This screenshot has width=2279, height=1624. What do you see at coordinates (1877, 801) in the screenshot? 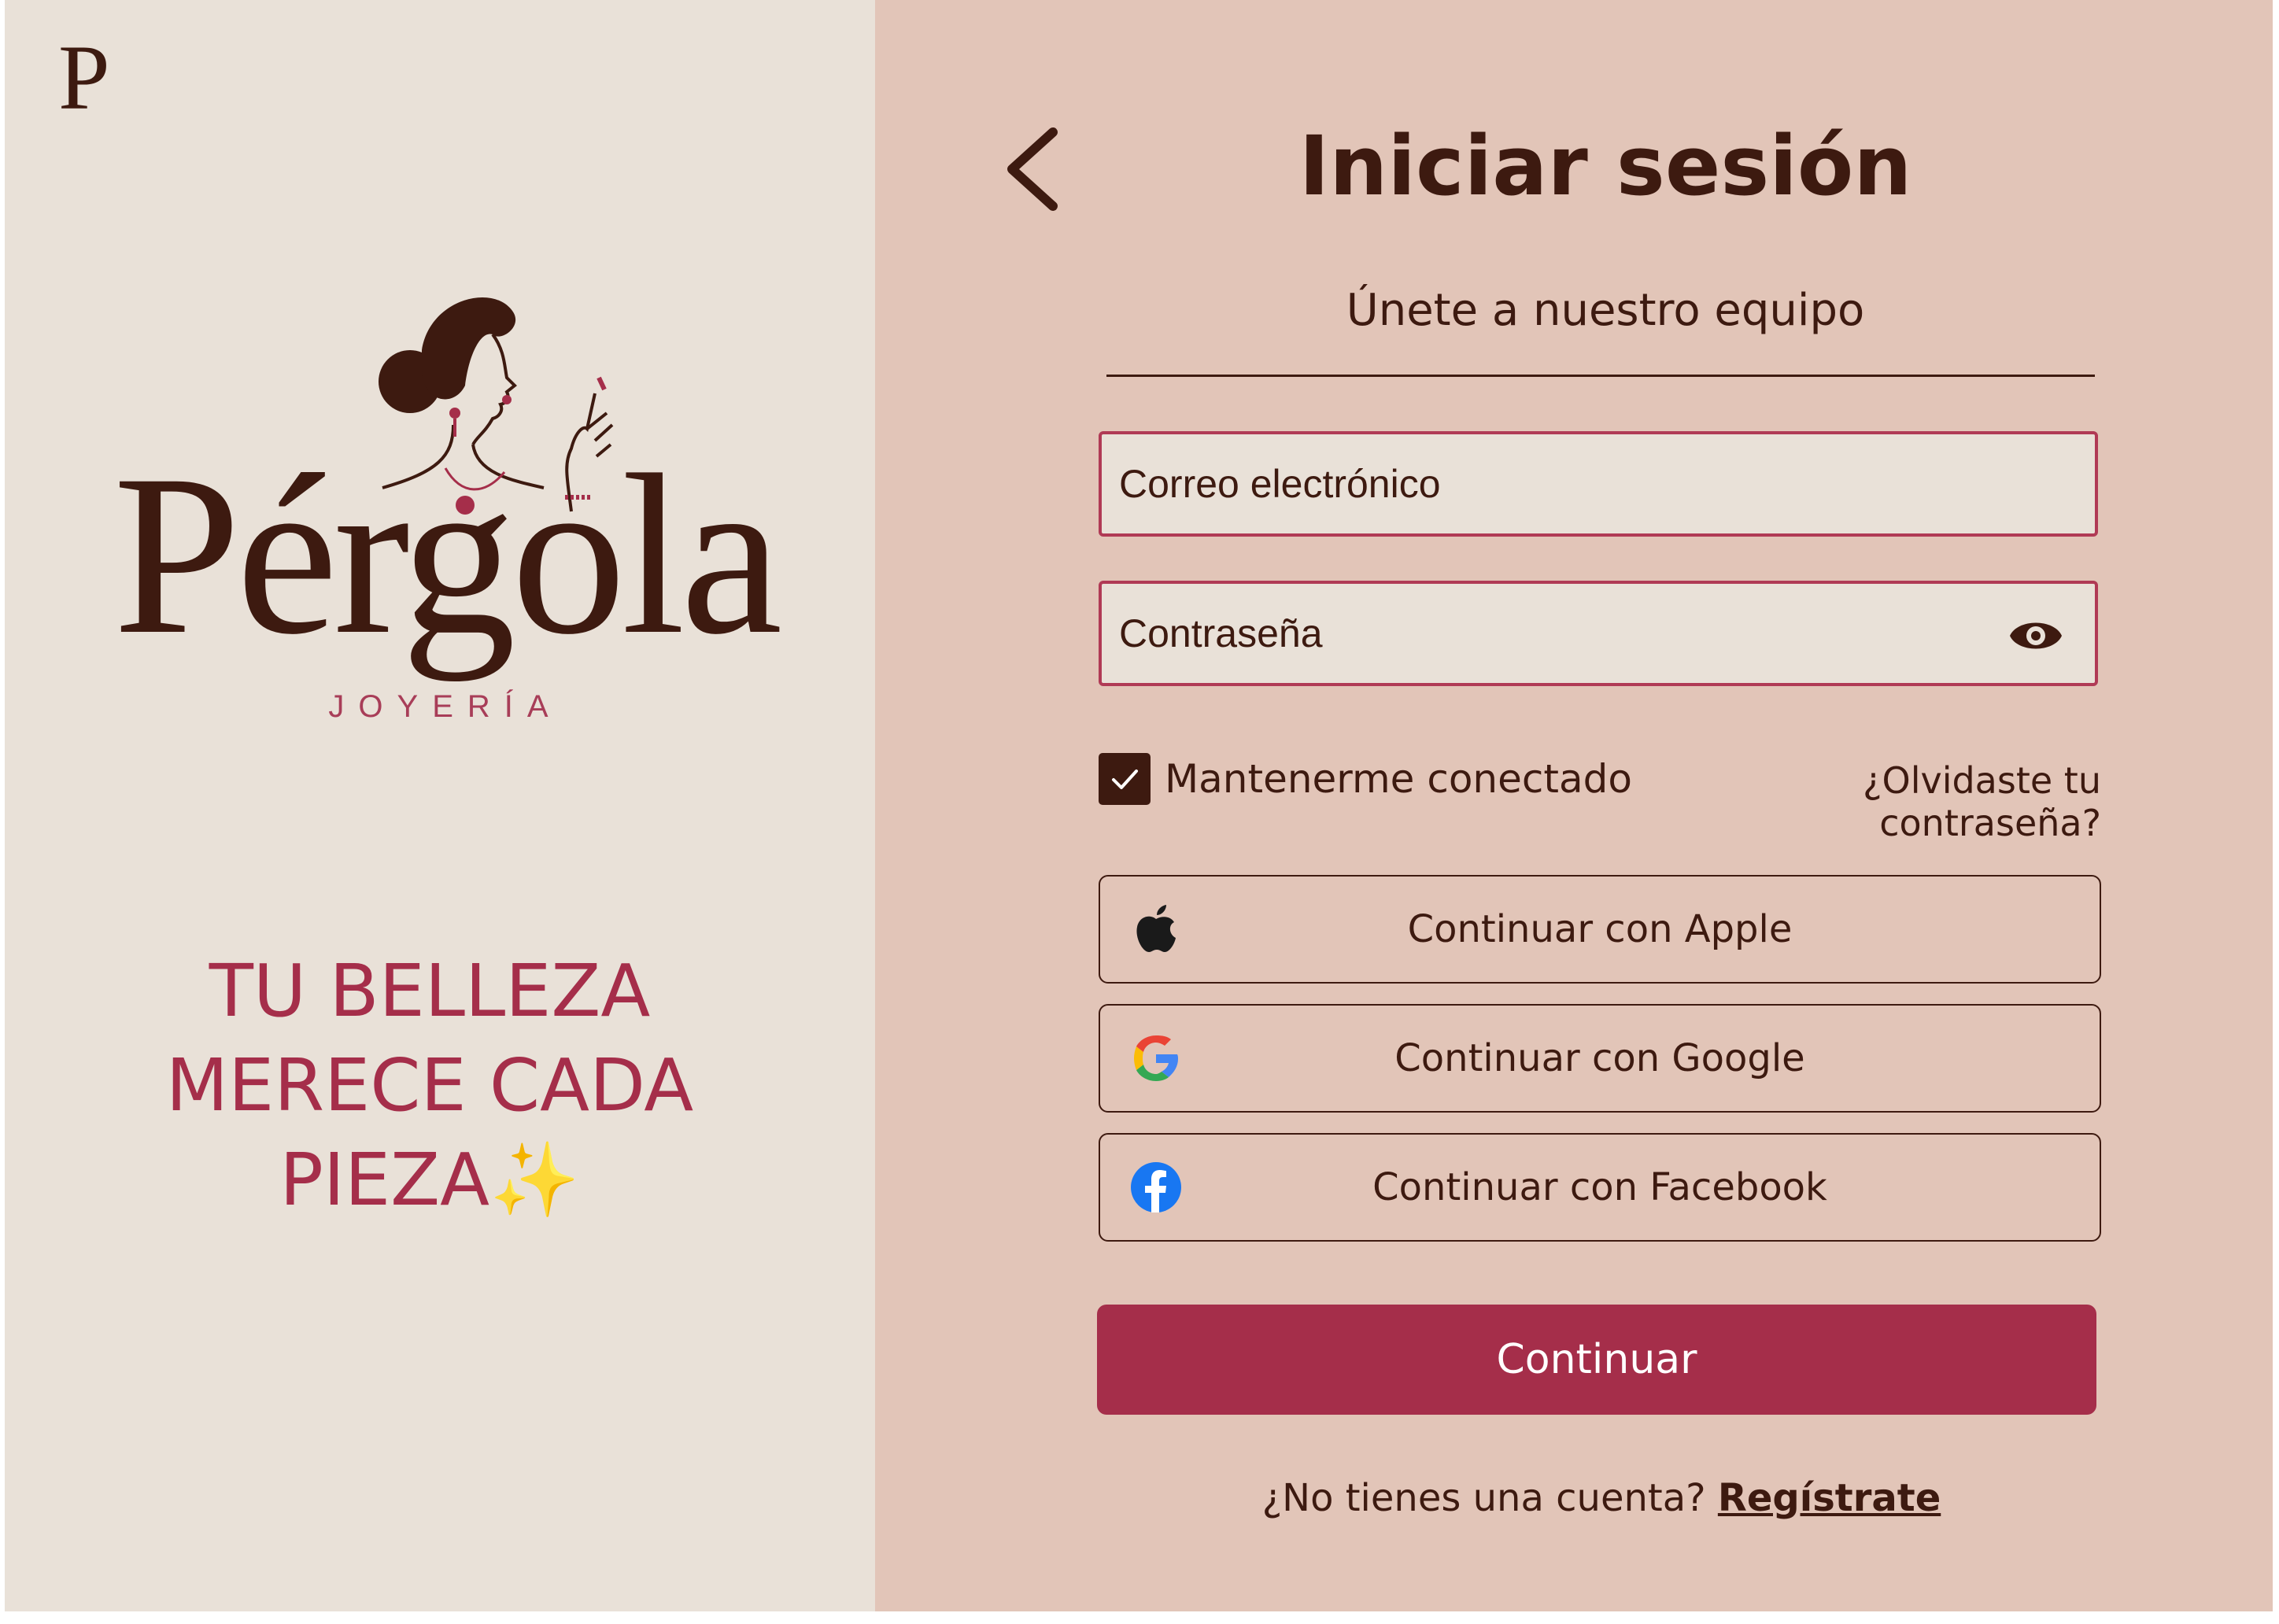
I see `forgot-password-link: ¿Olvidaste tu contraseña?` at bounding box center [1877, 801].